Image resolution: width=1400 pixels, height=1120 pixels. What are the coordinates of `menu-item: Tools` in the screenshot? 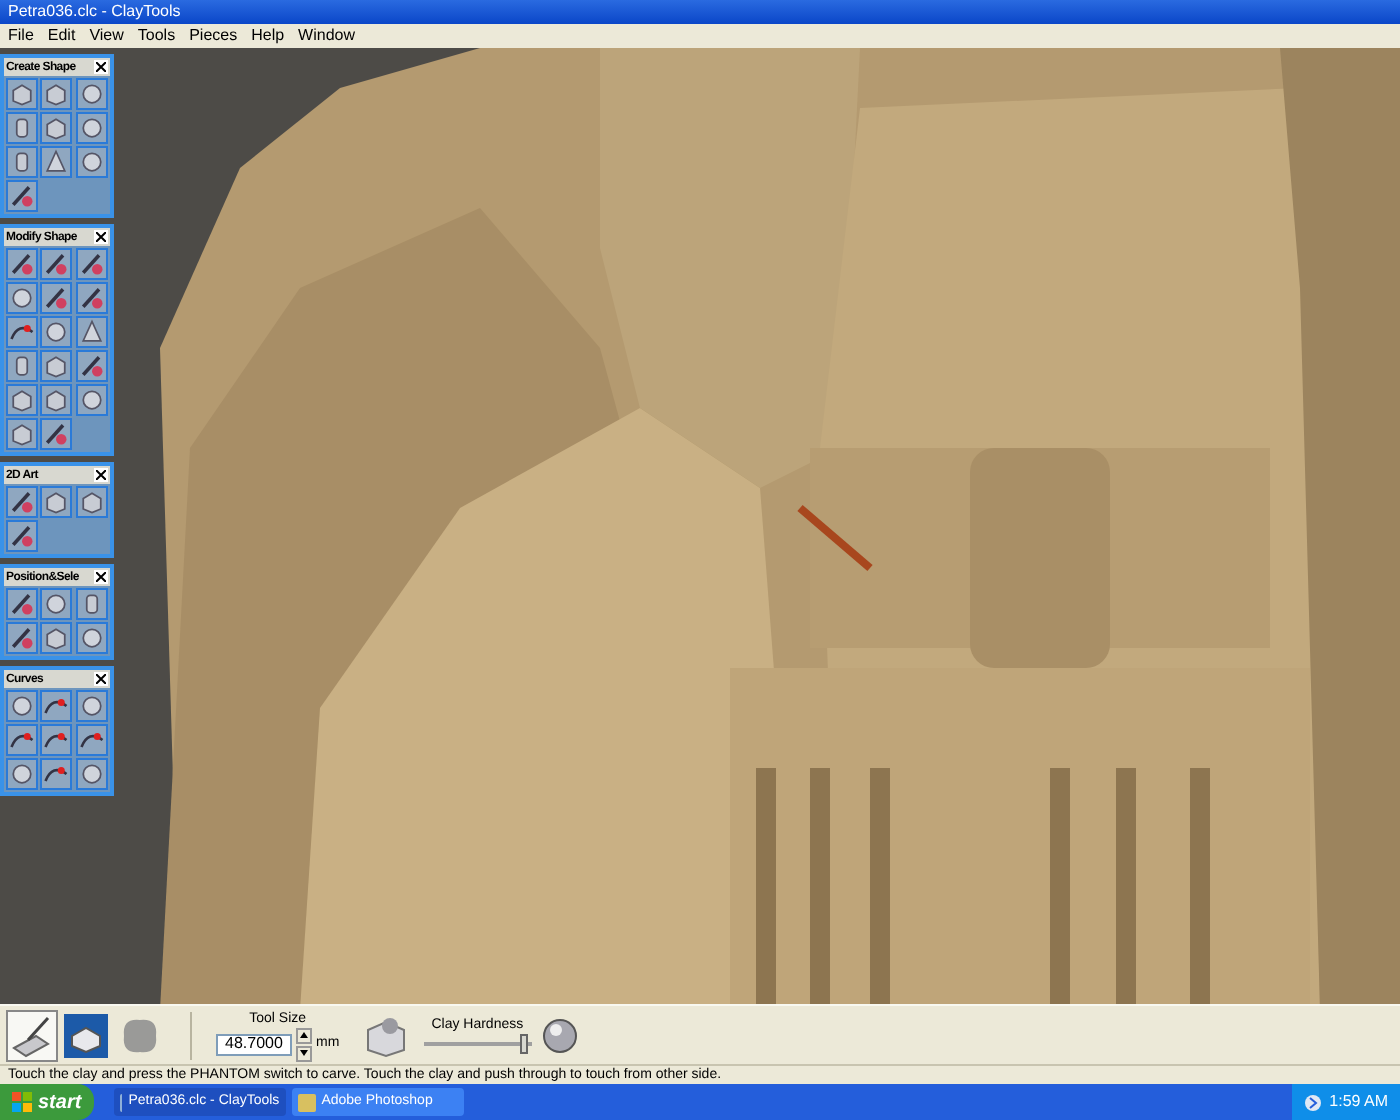 It's located at (156, 36).